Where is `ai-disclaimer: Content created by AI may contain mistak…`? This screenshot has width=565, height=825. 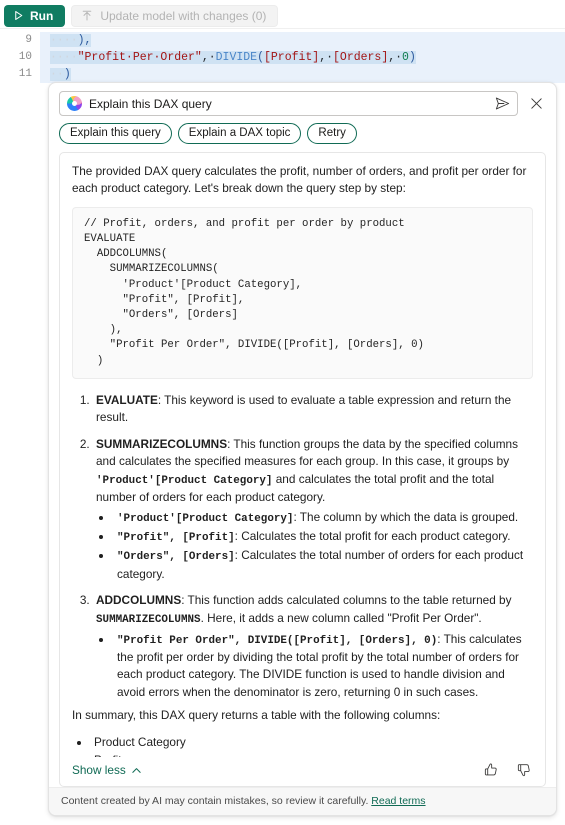 ai-disclaimer: Content created by AI may contain mistak… is located at coordinates (302, 801).